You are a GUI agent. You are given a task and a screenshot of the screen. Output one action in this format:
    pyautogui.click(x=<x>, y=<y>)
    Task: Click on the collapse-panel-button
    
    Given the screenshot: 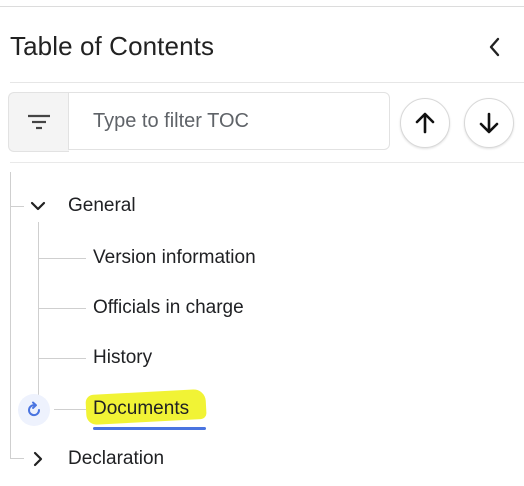 What is the action you would take?
    pyautogui.click(x=495, y=47)
    